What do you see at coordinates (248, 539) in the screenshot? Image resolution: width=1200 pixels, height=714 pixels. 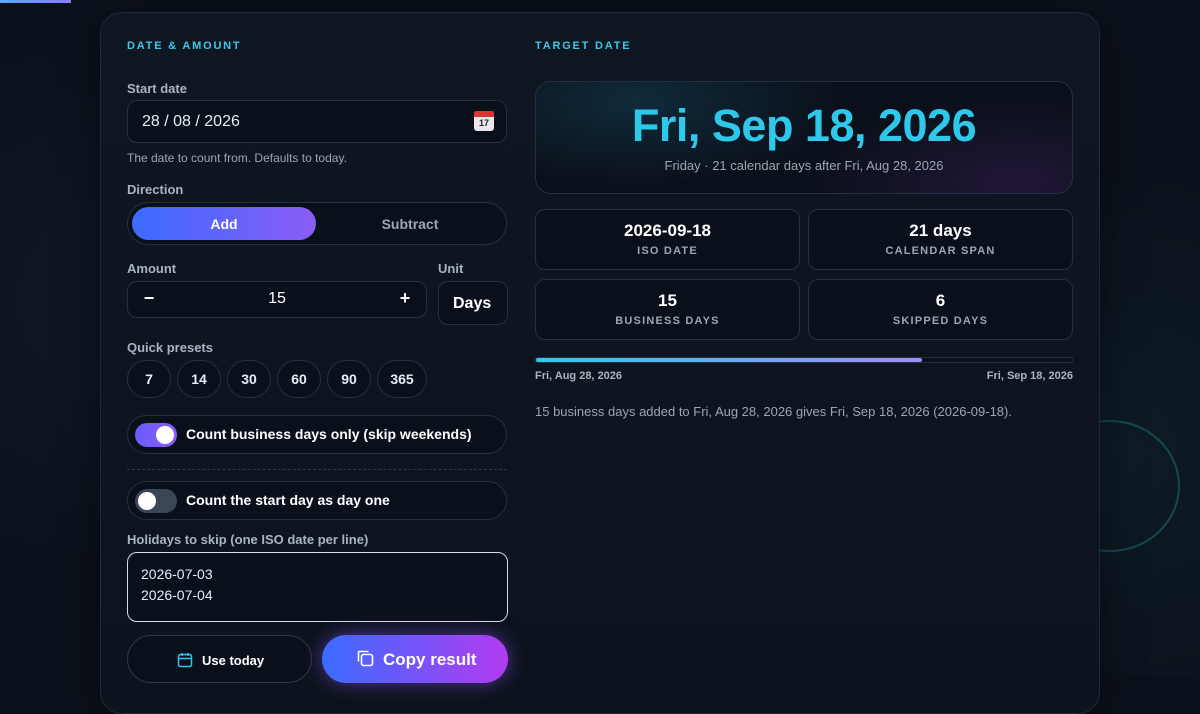 I see `holidays-label: Holidays to skip (one ISO date per line)` at bounding box center [248, 539].